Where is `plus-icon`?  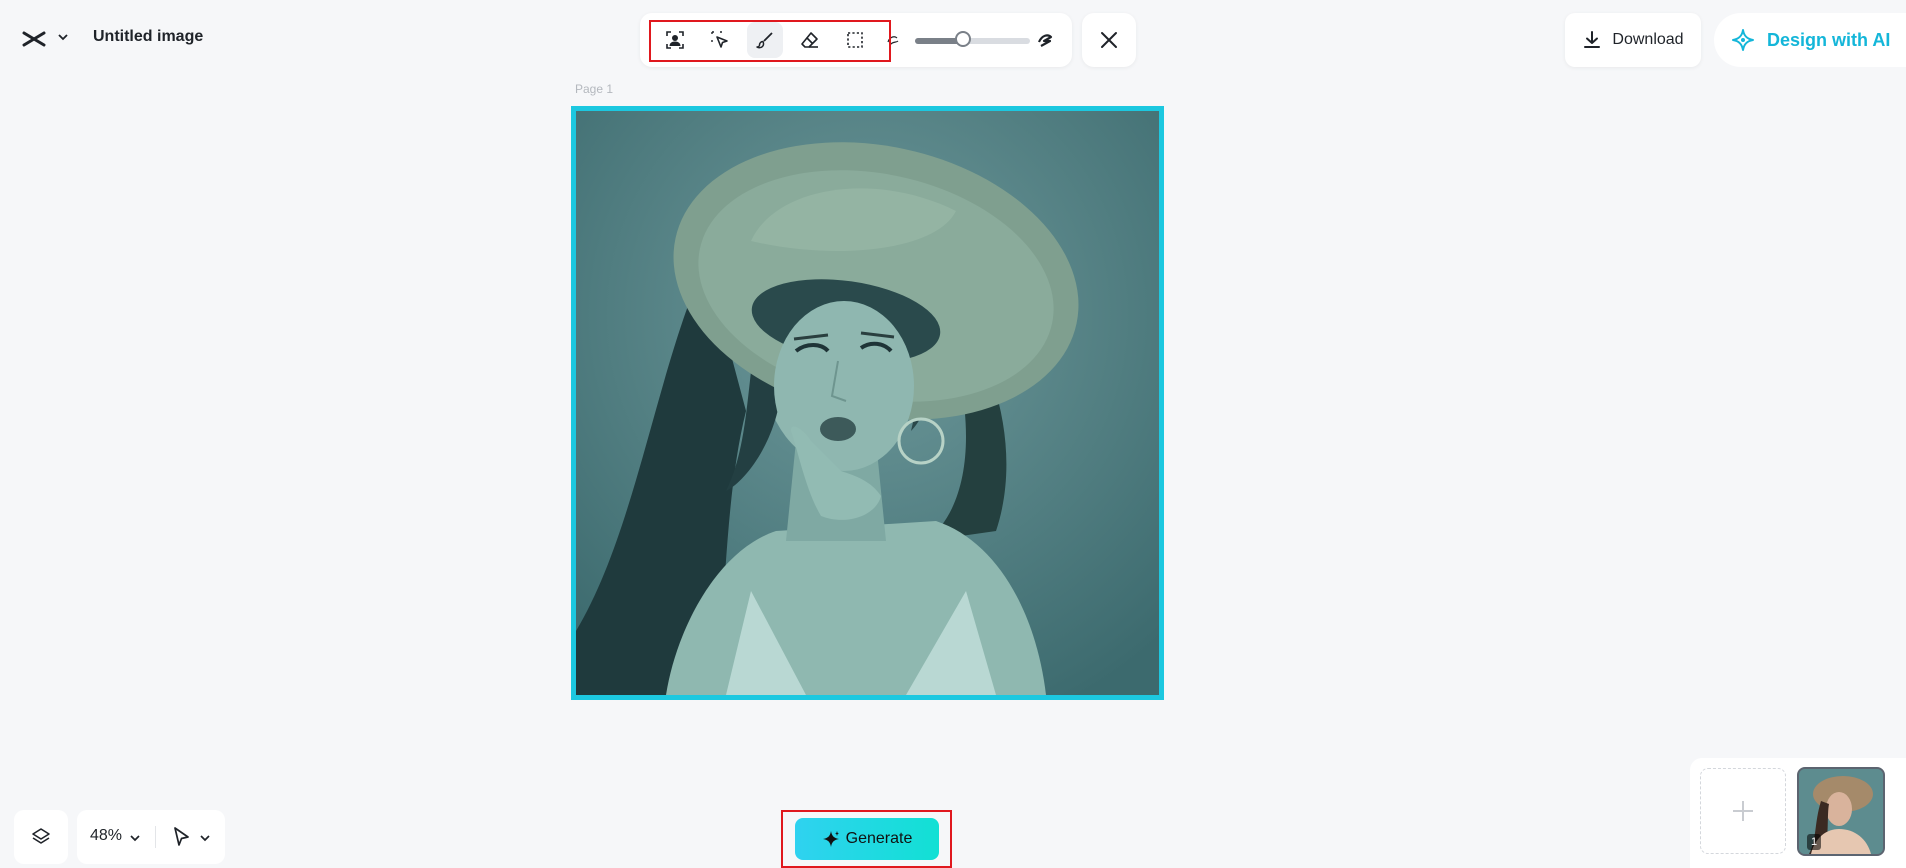
plus-icon is located at coordinates (1743, 811).